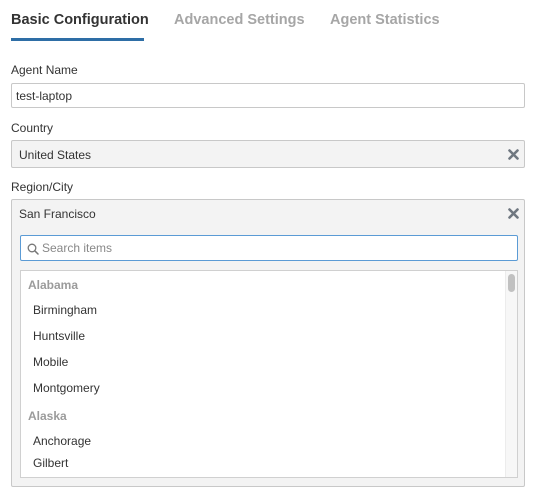  I want to click on search-icon, so click(33, 249).